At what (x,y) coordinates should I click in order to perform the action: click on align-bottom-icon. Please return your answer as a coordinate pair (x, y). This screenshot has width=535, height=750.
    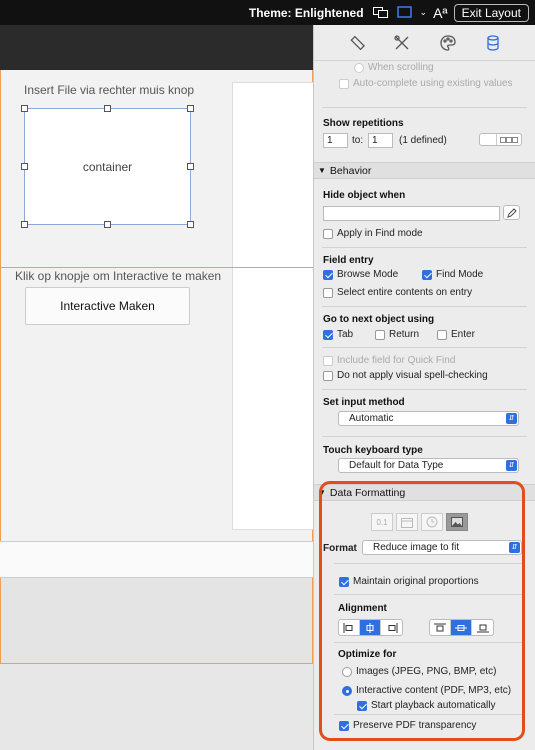
    Looking at the image, I should click on (482, 627).